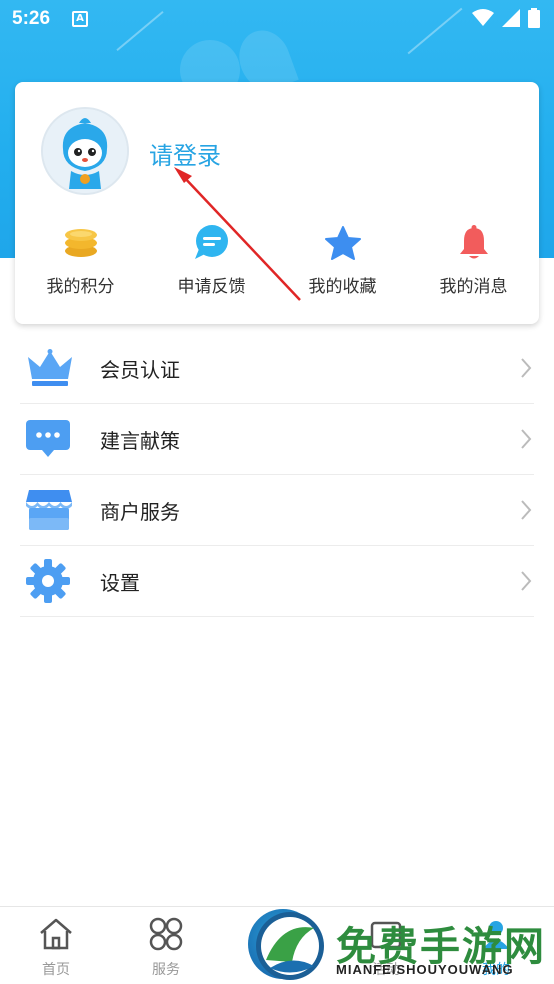  What do you see at coordinates (140, 440) in the screenshot?
I see `menu-item-label: 建言献策` at bounding box center [140, 440].